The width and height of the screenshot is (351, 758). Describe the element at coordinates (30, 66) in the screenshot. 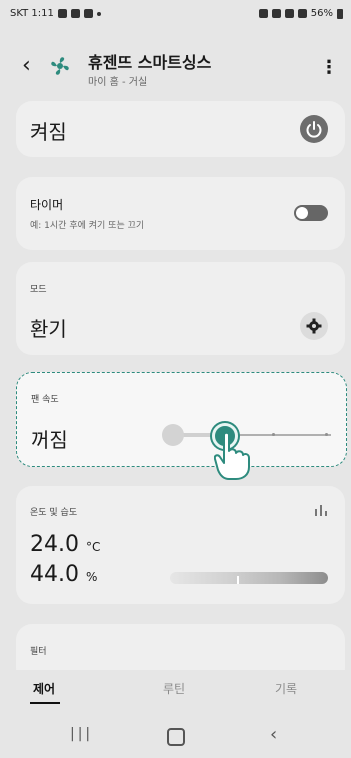

I see `back-button: ‹` at that location.